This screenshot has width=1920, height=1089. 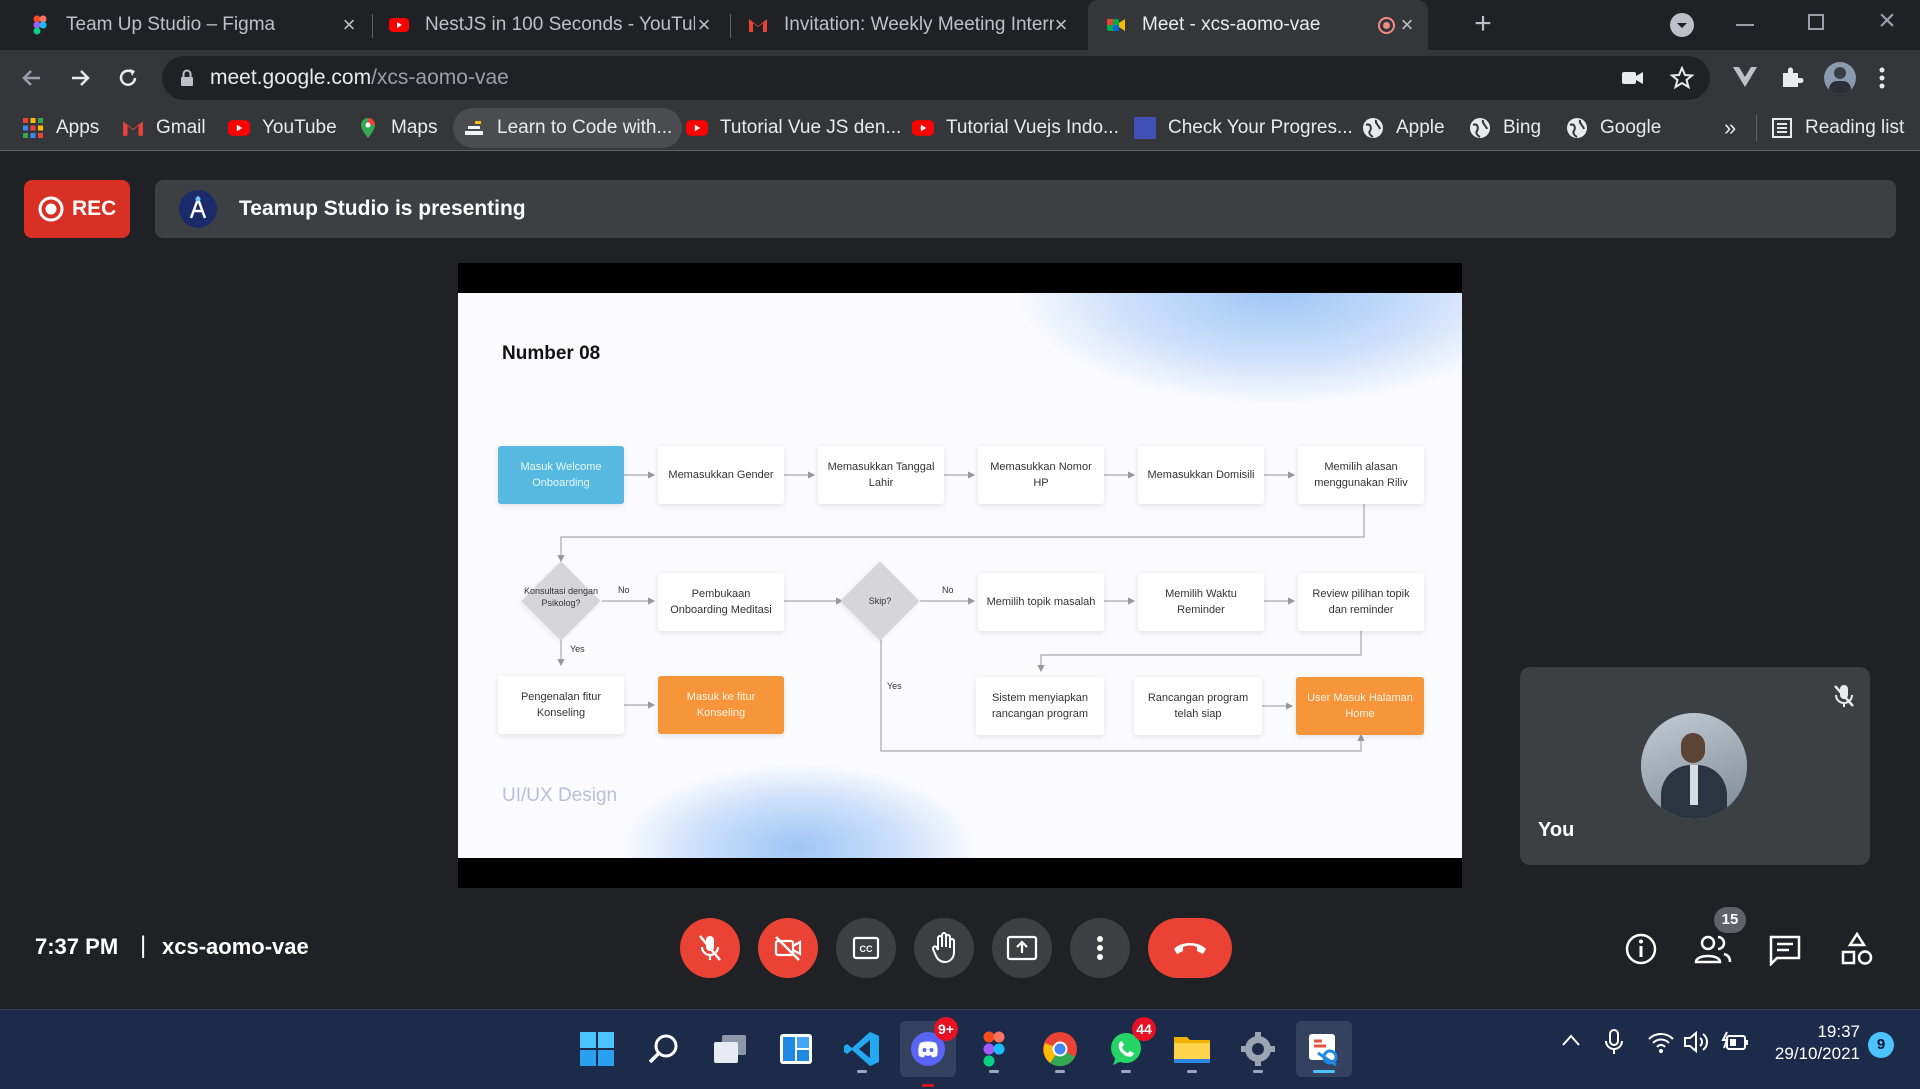 I want to click on closed-captions-icon: CC, so click(x=866, y=948).